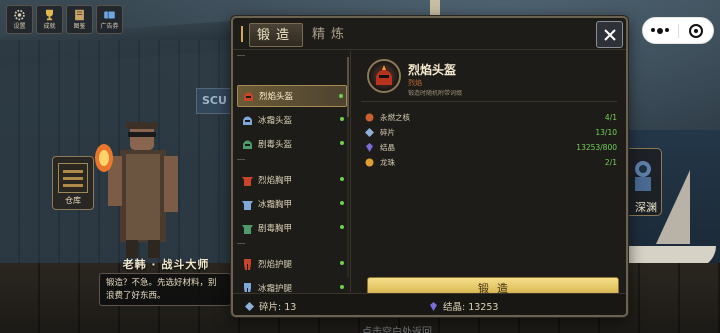  I want to click on material-row: 结晶 13253/800, so click(491, 147).